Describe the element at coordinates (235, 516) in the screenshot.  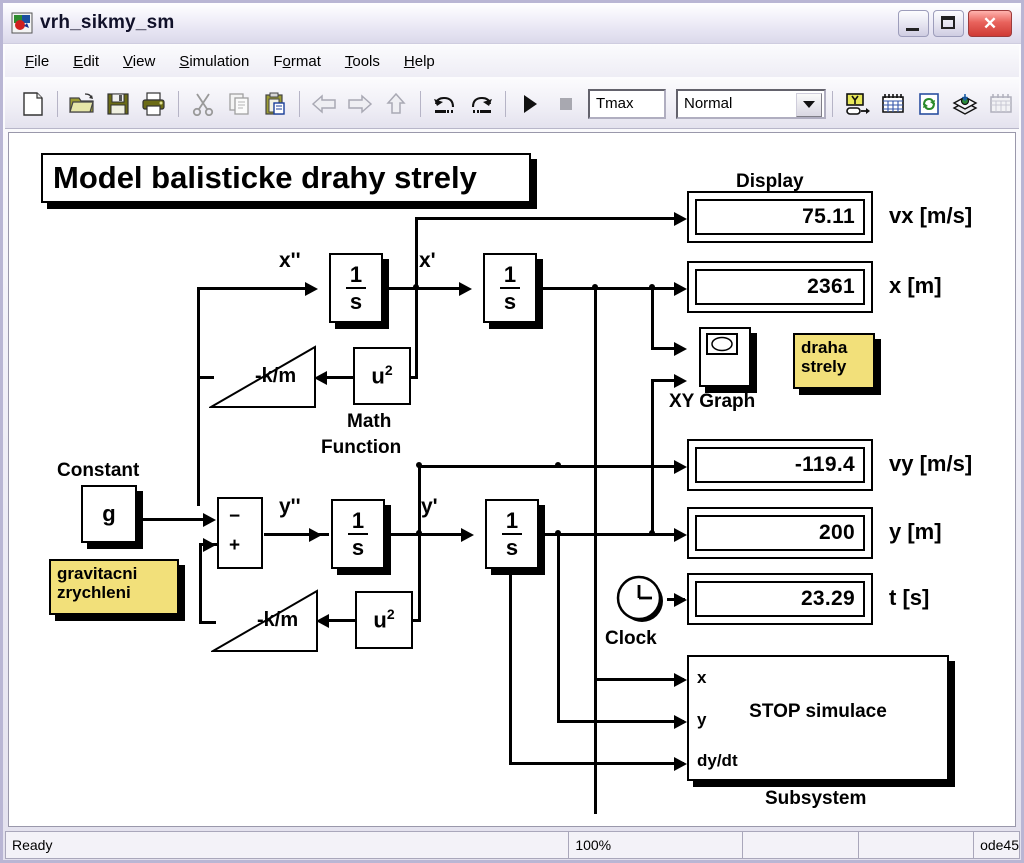
I see `sum-minus-sign: −` at that location.